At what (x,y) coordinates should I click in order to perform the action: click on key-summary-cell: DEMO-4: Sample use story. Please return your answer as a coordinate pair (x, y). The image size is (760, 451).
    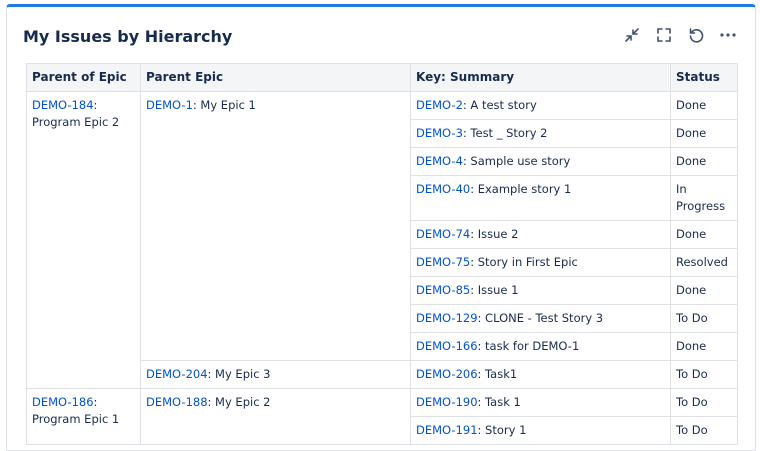
    Looking at the image, I should click on (540, 161).